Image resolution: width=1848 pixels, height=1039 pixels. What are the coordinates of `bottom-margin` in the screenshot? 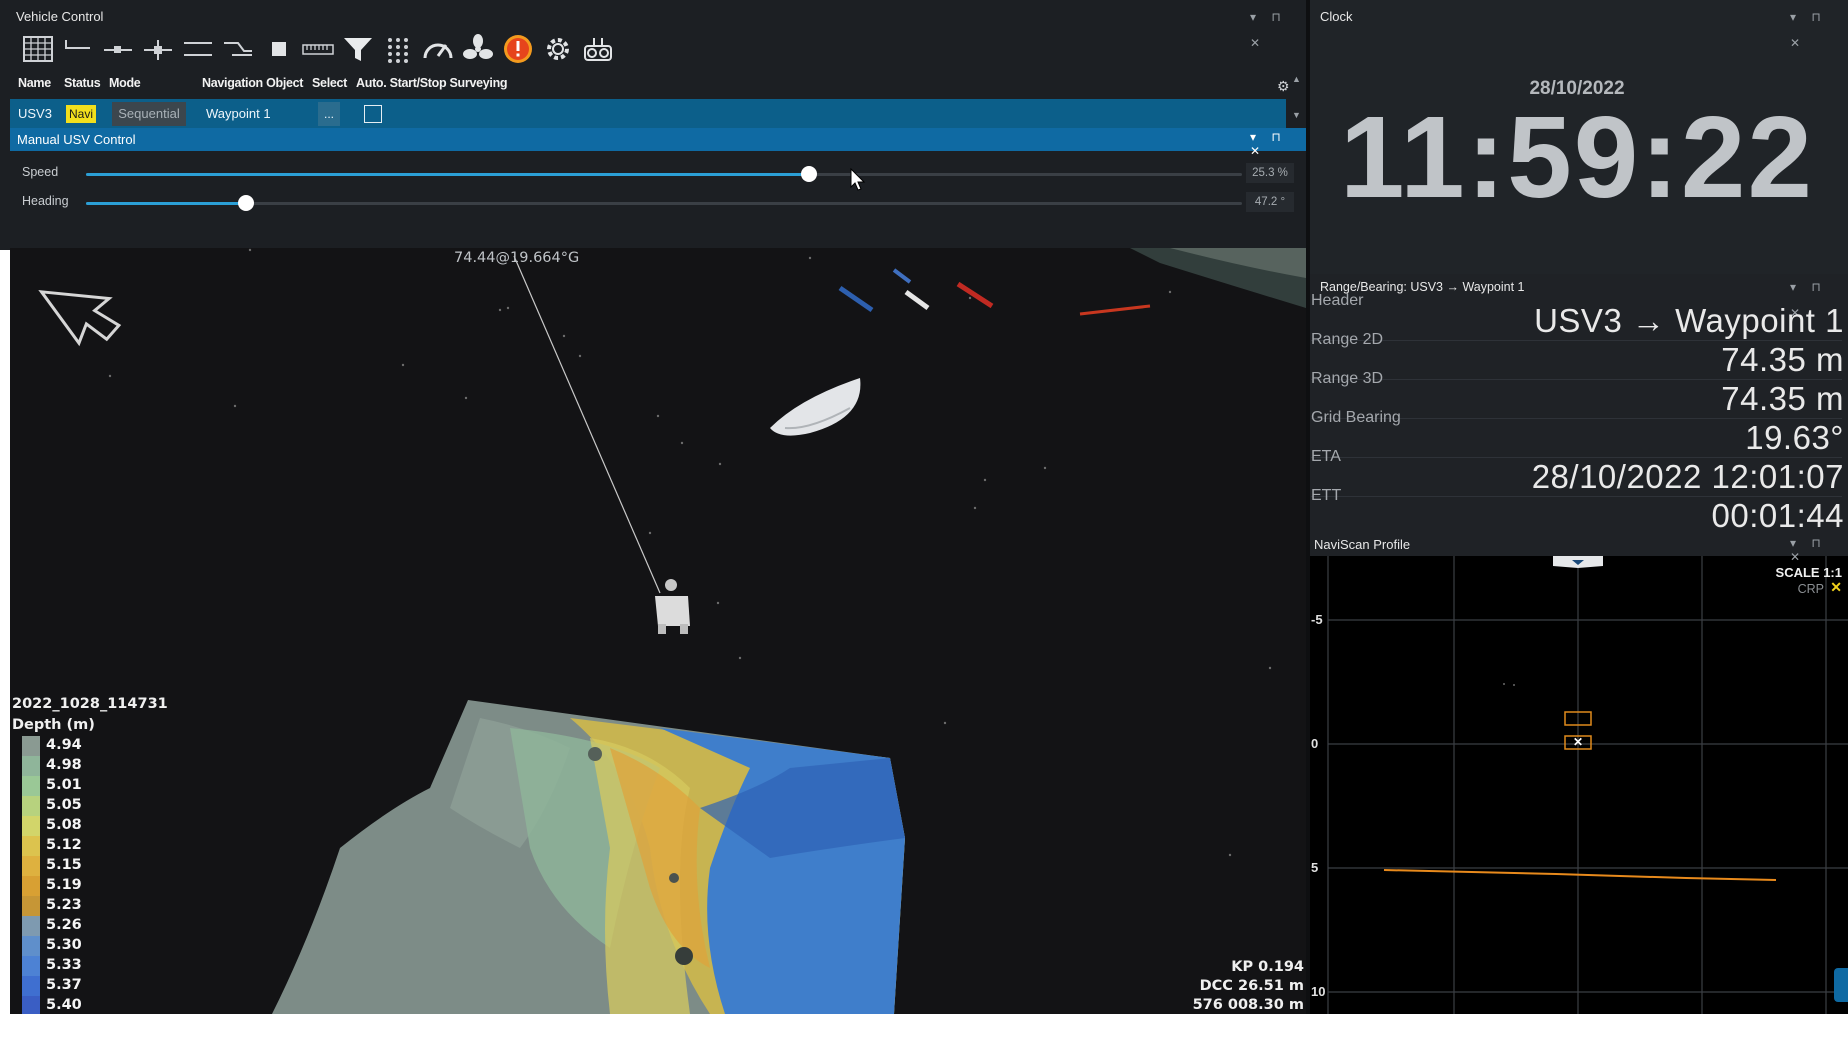 It's located at (924, 1026).